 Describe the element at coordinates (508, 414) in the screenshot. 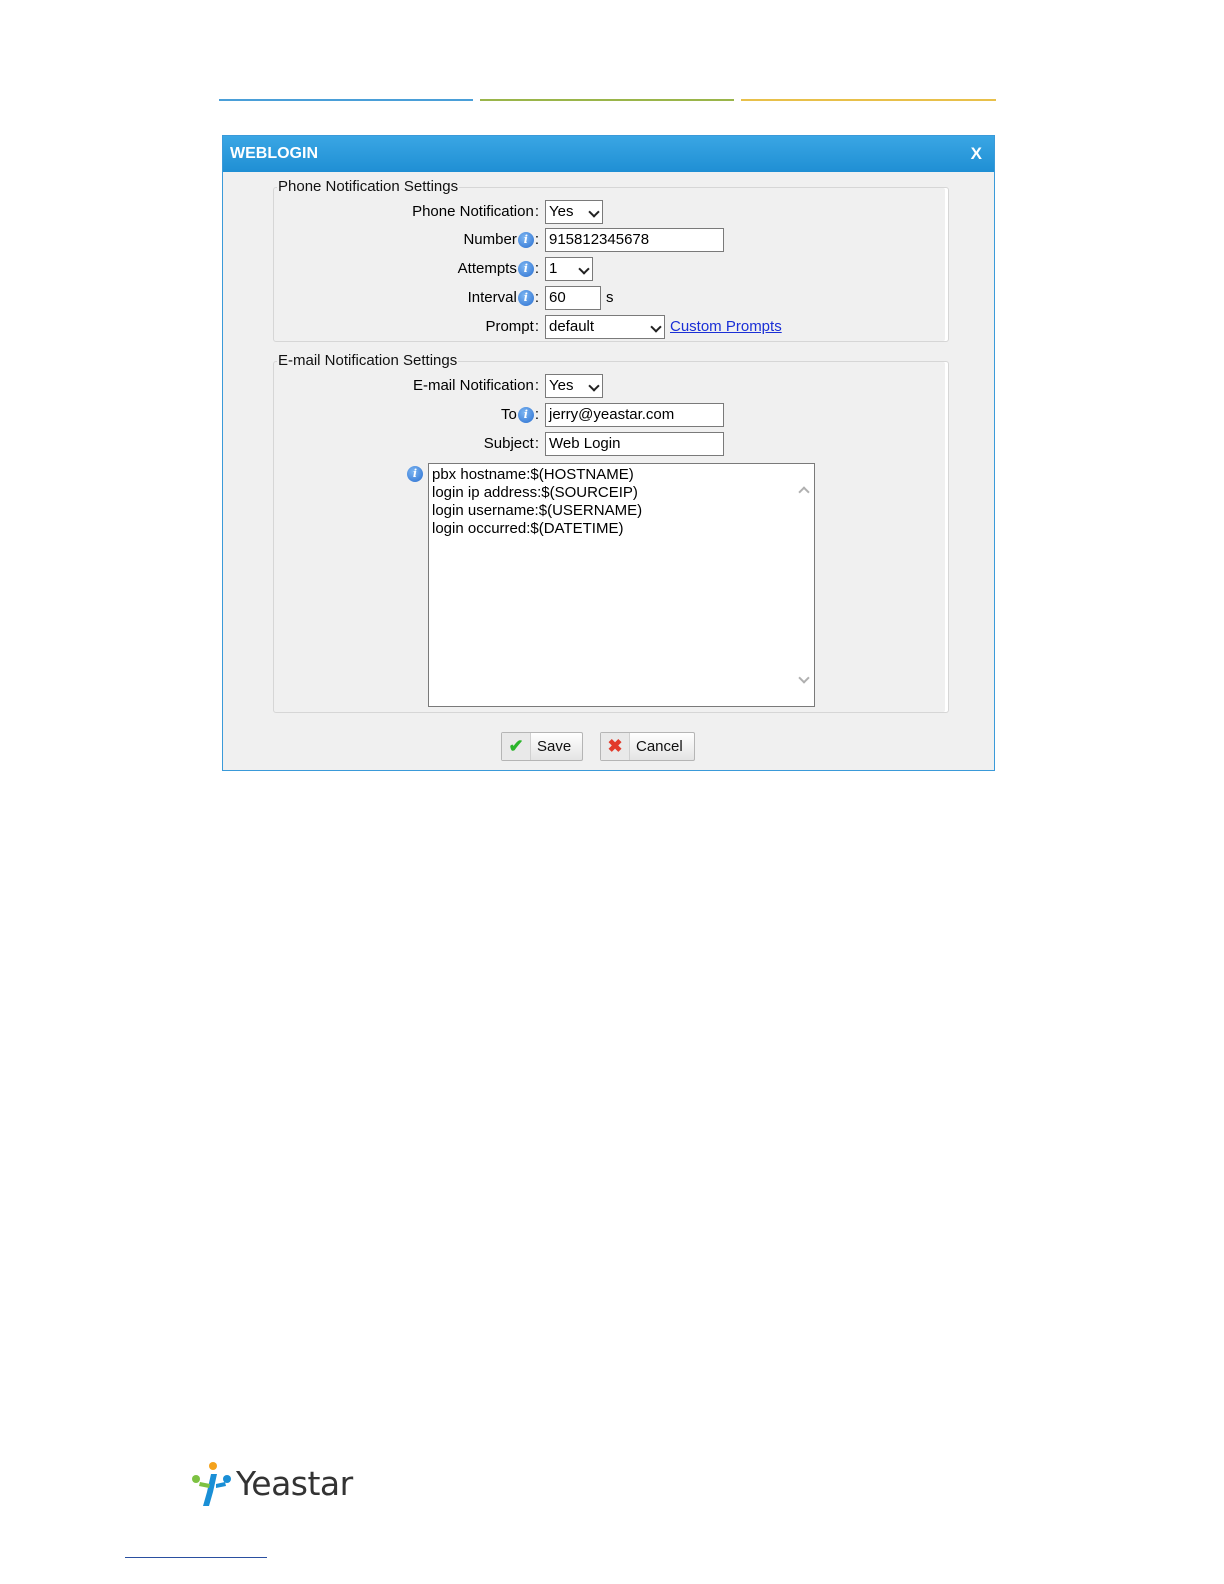

I see `to-label: To` at that location.